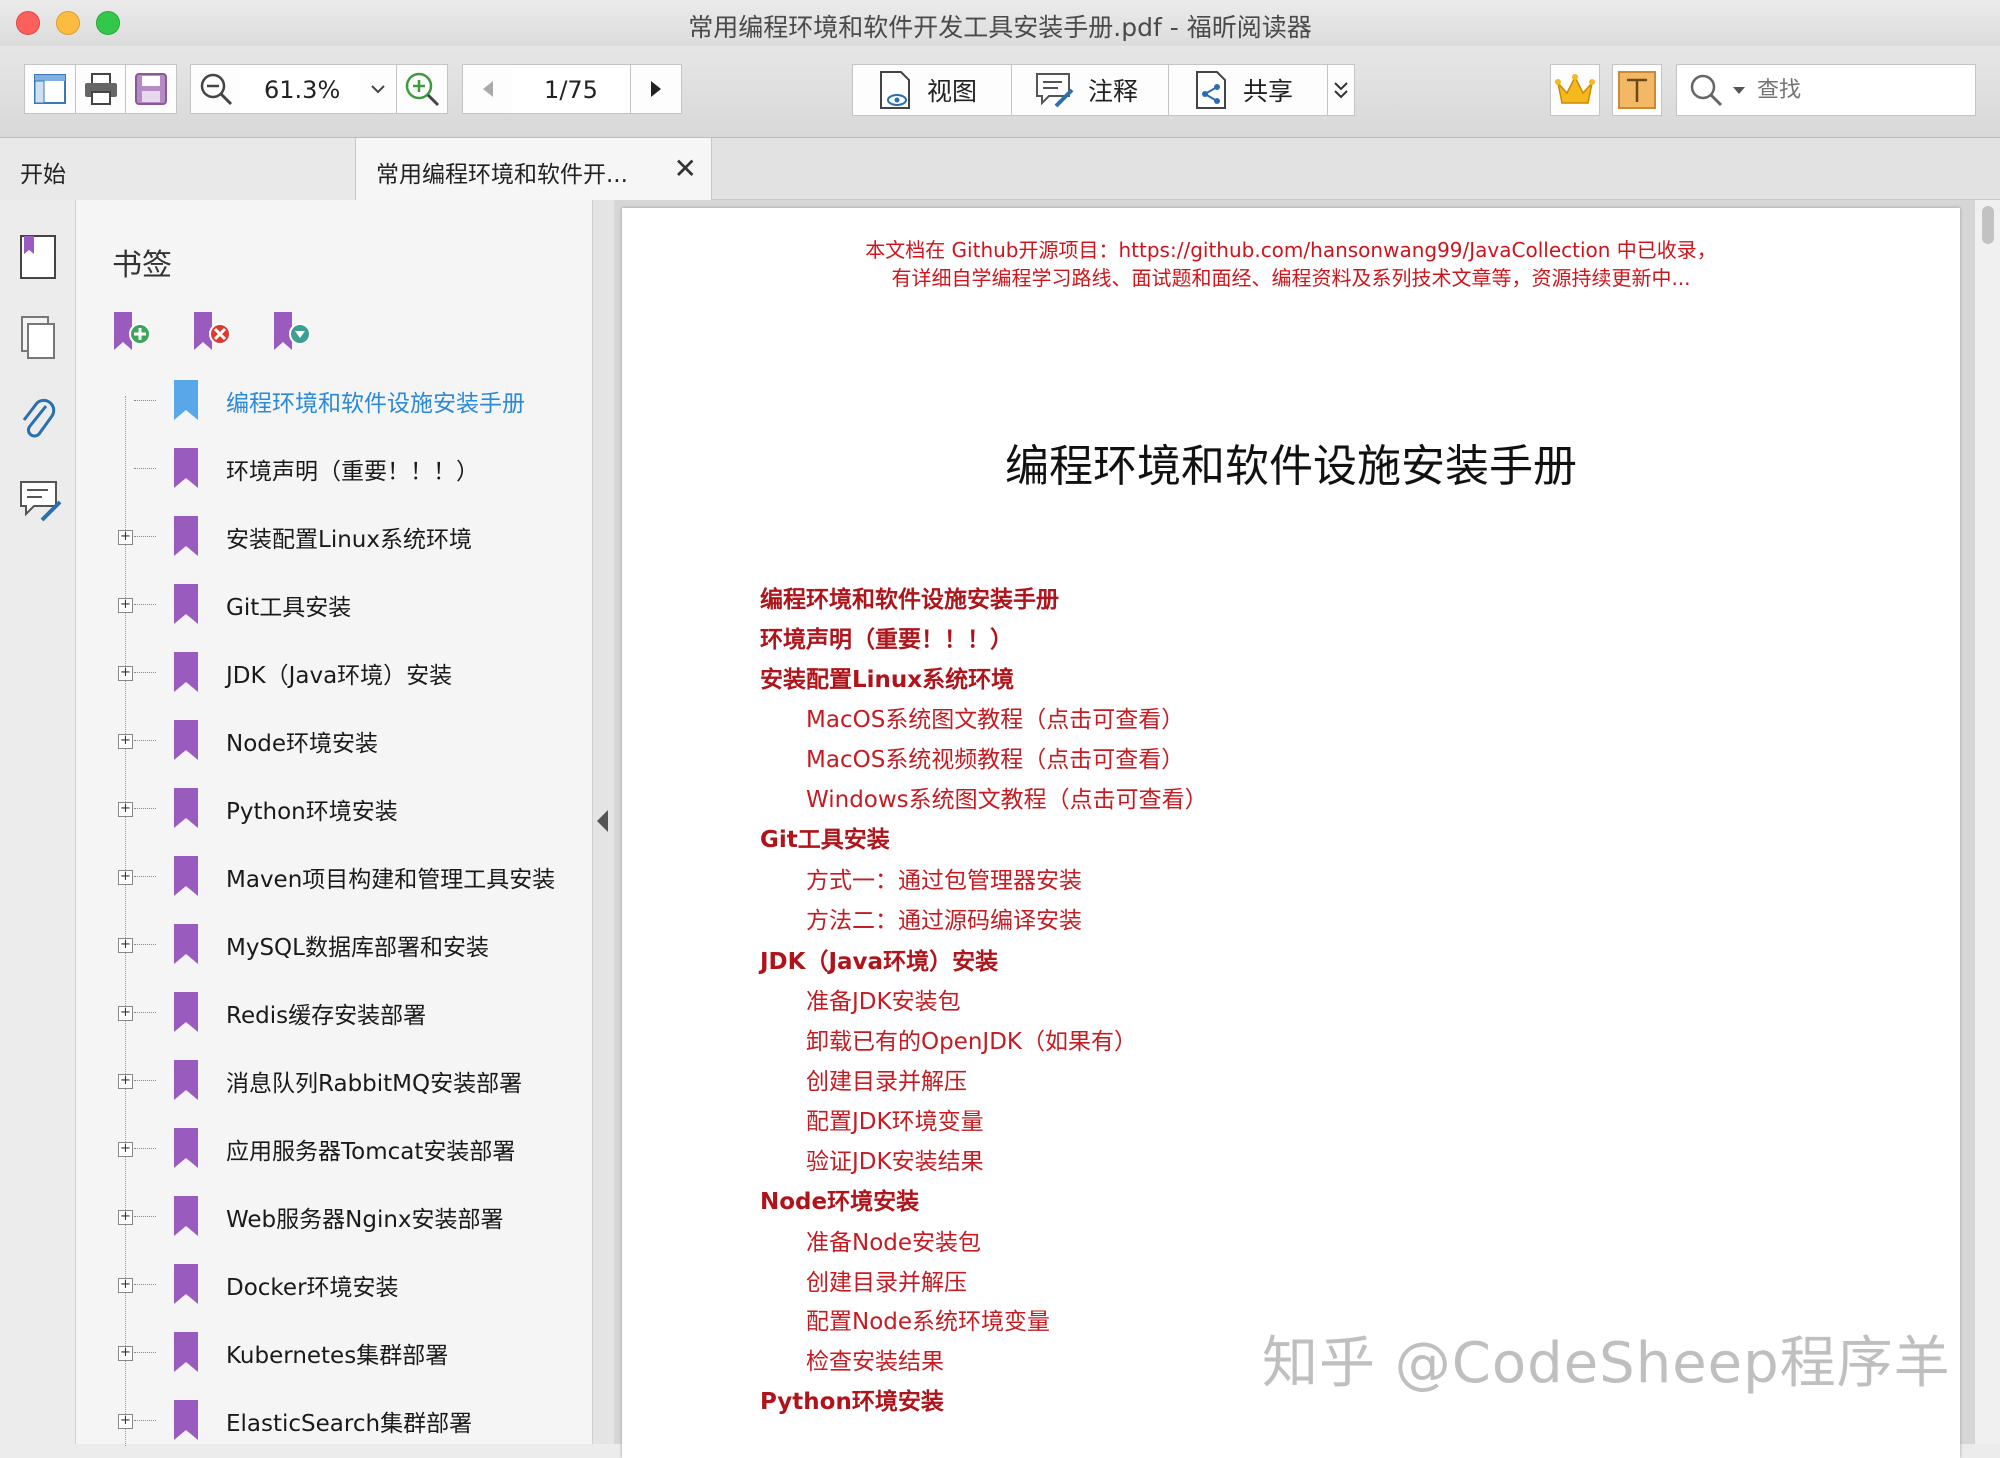  Describe the element at coordinates (571, 89) in the screenshot. I see `page-number-field: 1/75` at that location.